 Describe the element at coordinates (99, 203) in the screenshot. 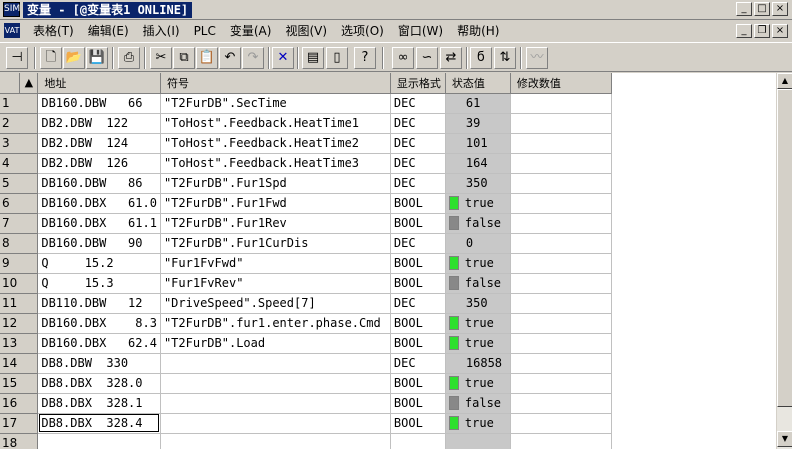

I see `cell-address: DB160.DBX 61.0` at that location.